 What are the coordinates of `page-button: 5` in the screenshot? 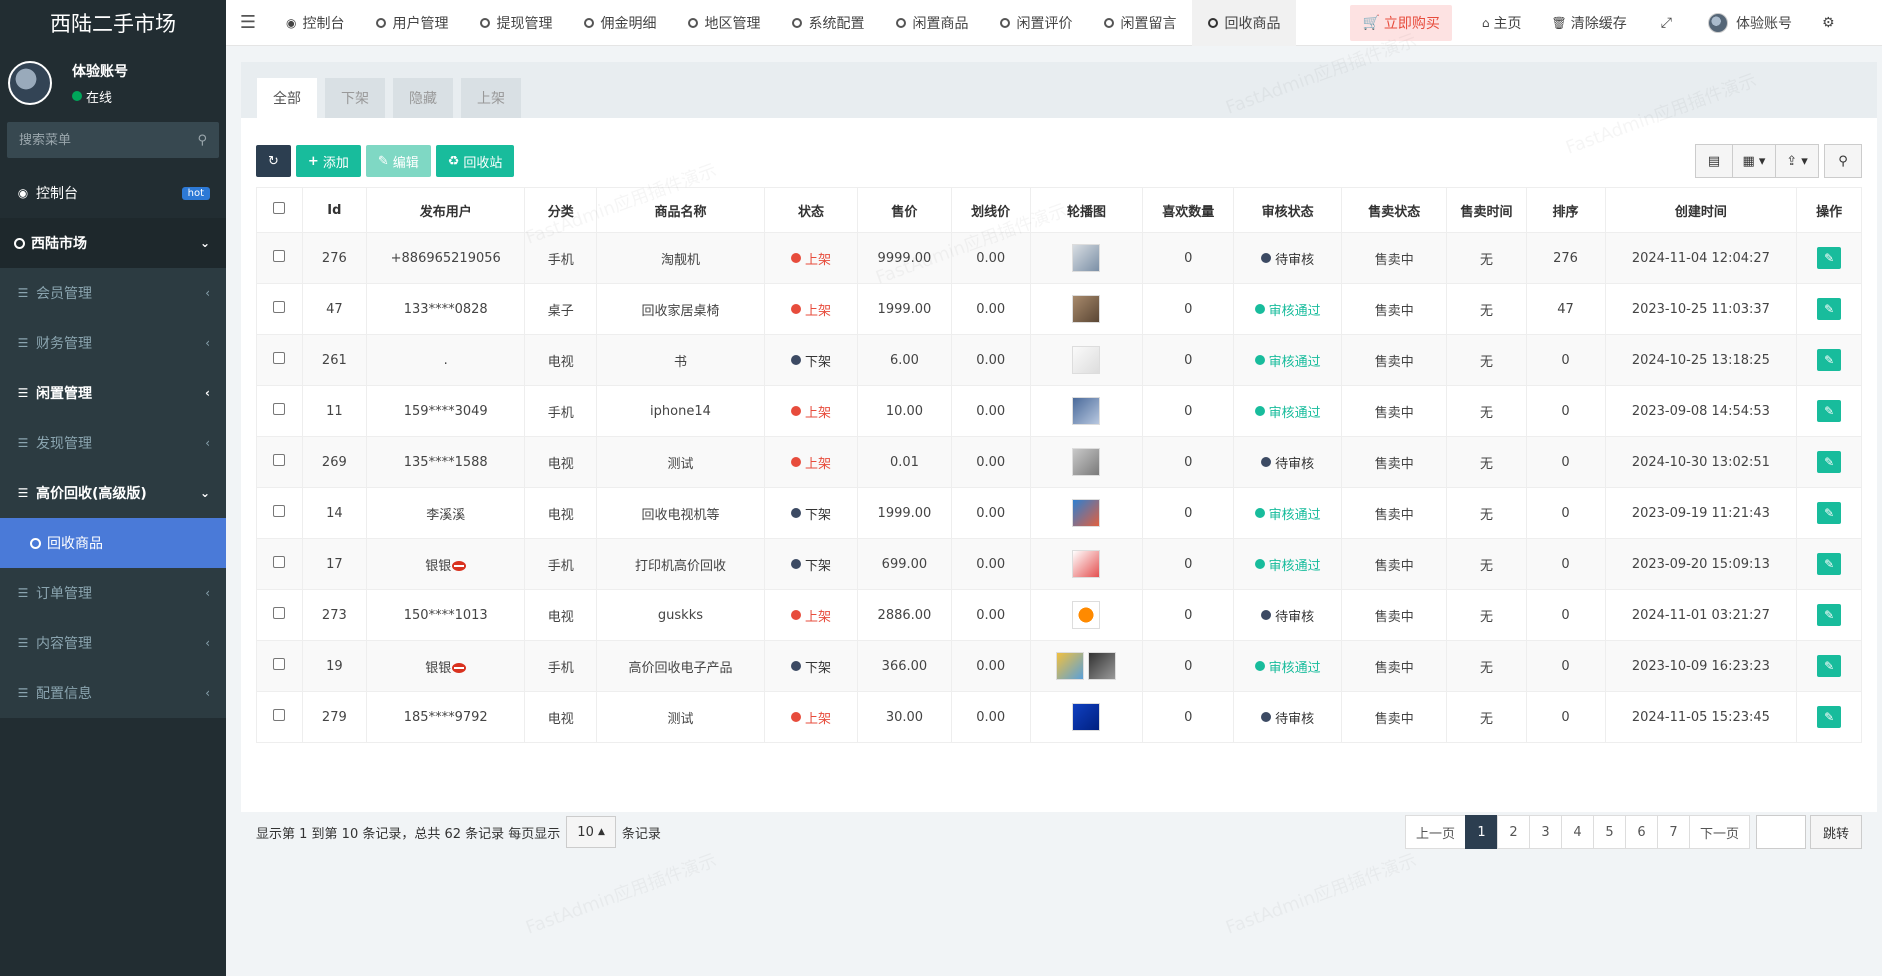 It's located at (1609, 832).